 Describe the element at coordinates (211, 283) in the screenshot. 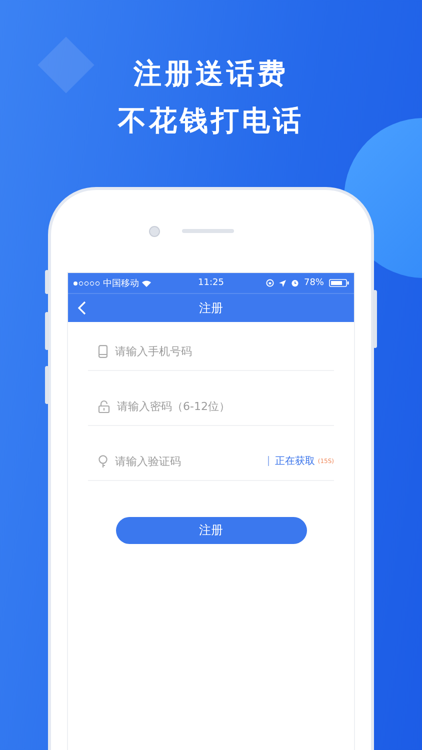

I see `status-time: 11:25` at that location.